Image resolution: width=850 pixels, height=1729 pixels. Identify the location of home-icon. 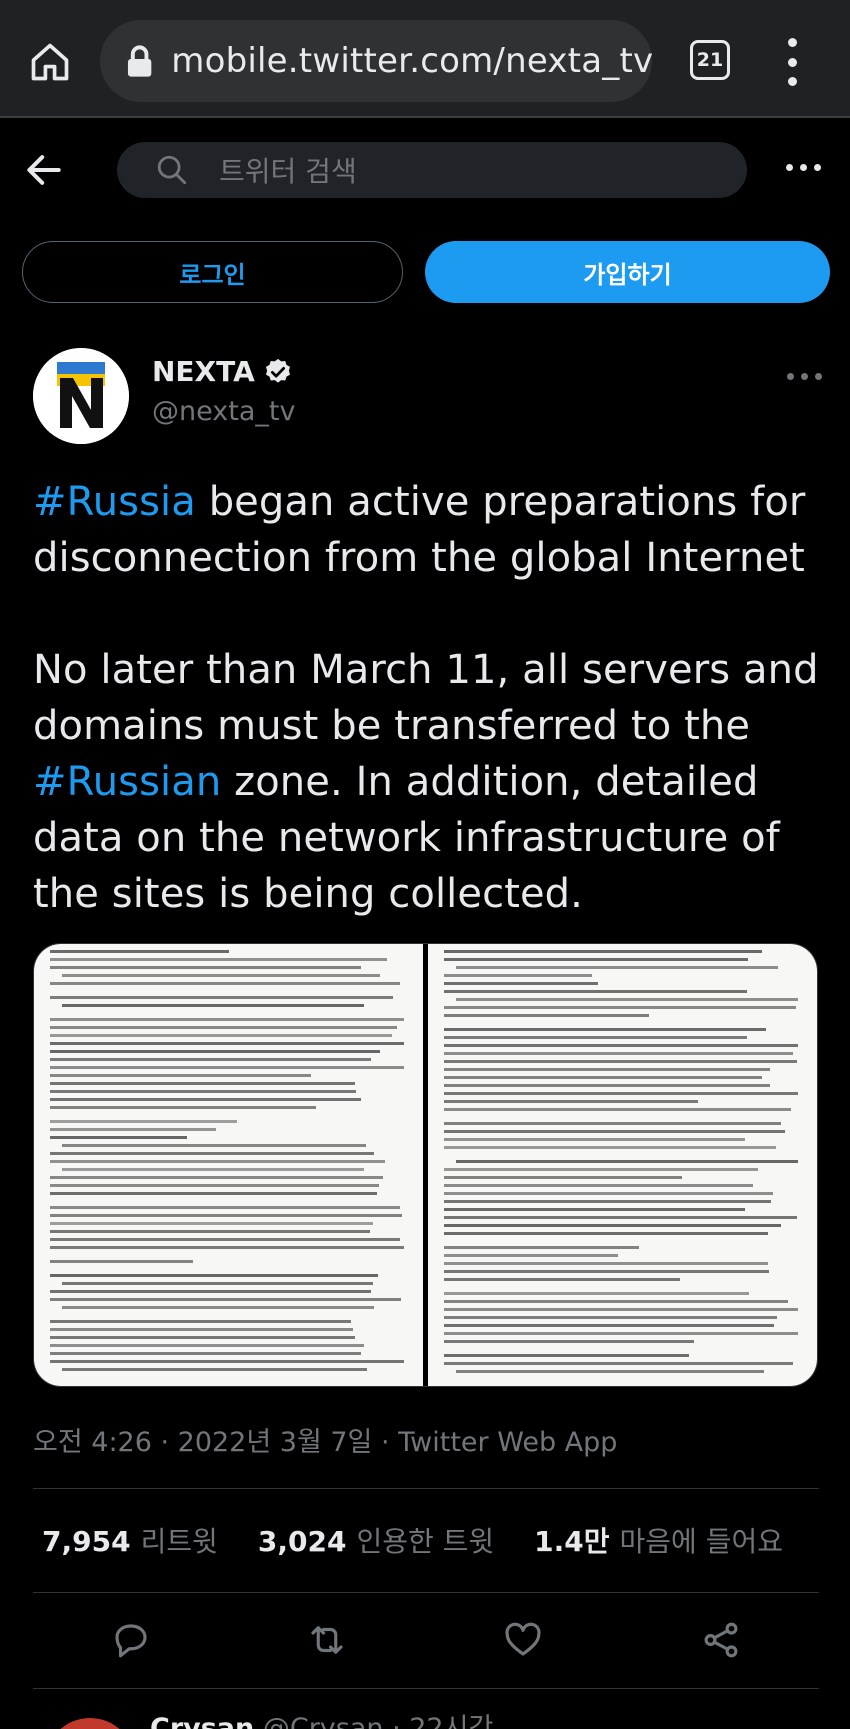
(50, 62).